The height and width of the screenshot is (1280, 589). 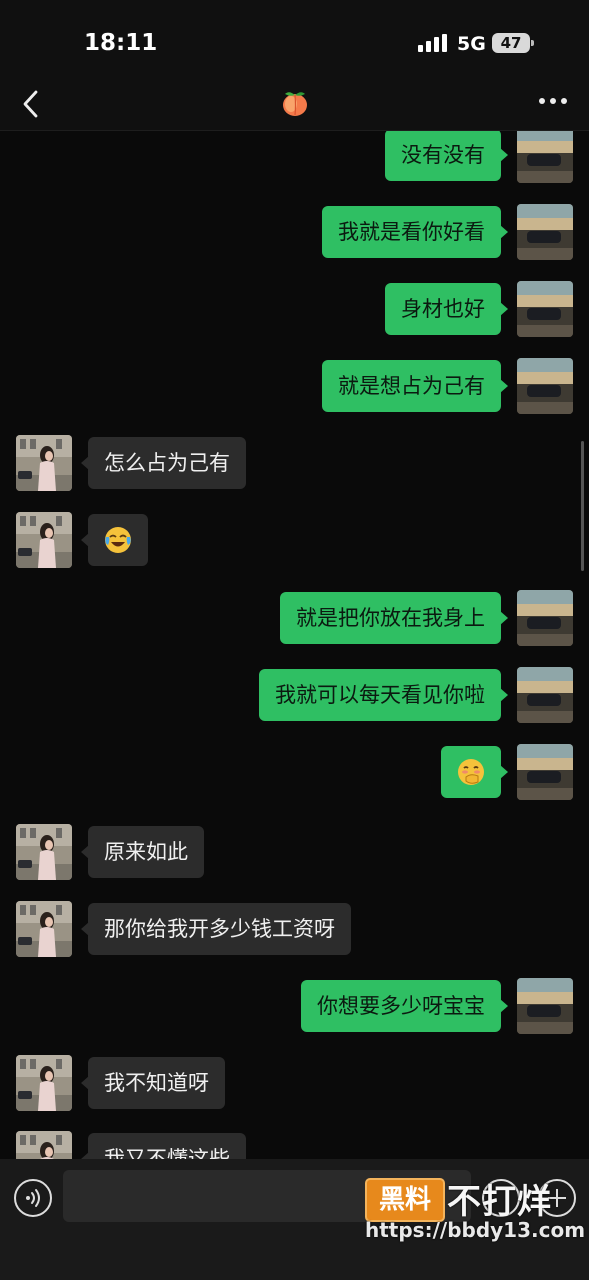 What do you see at coordinates (471, 44) in the screenshot?
I see `network-type: 5G` at bounding box center [471, 44].